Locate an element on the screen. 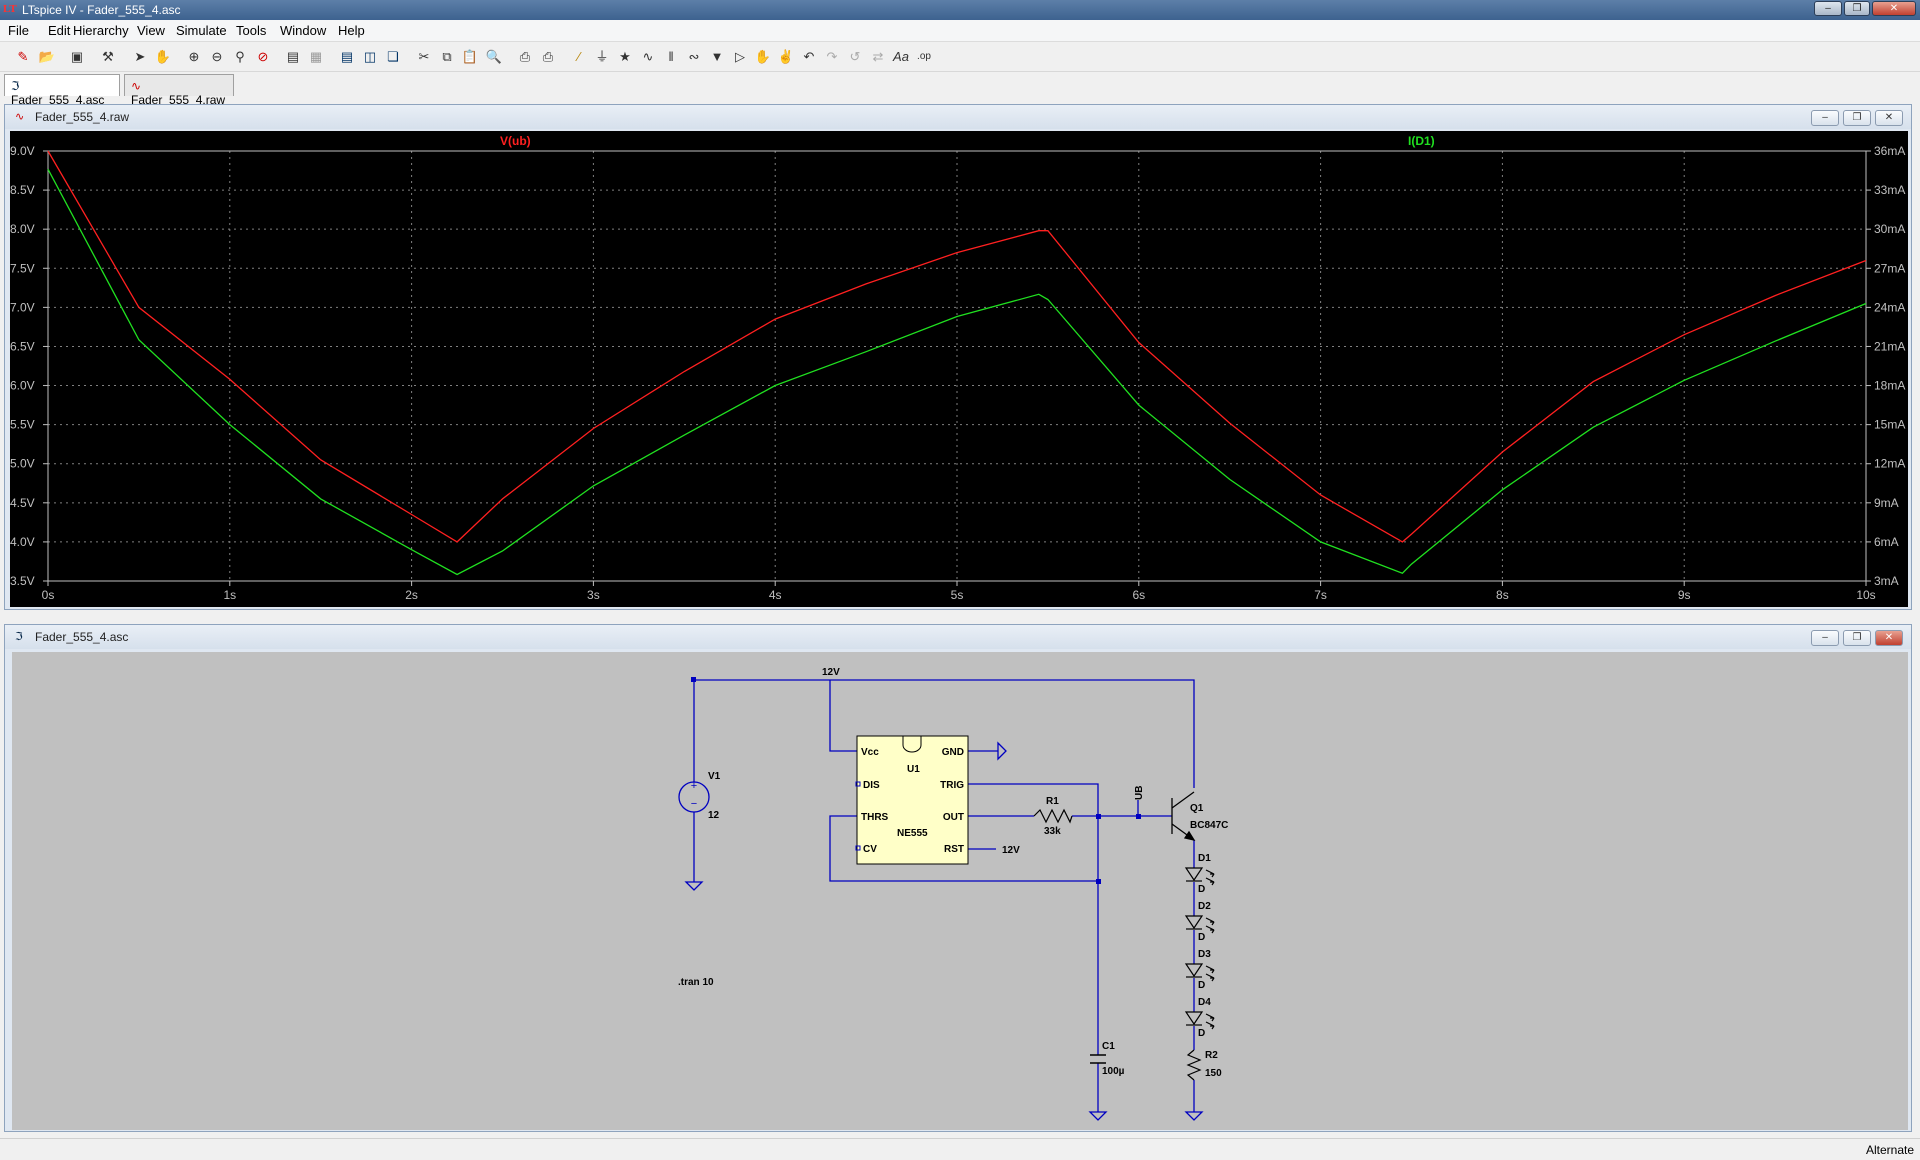 Image resolution: width=1920 pixels, height=1160 pixels. paste-icon: 📋 is located at coordinates (470, 57).